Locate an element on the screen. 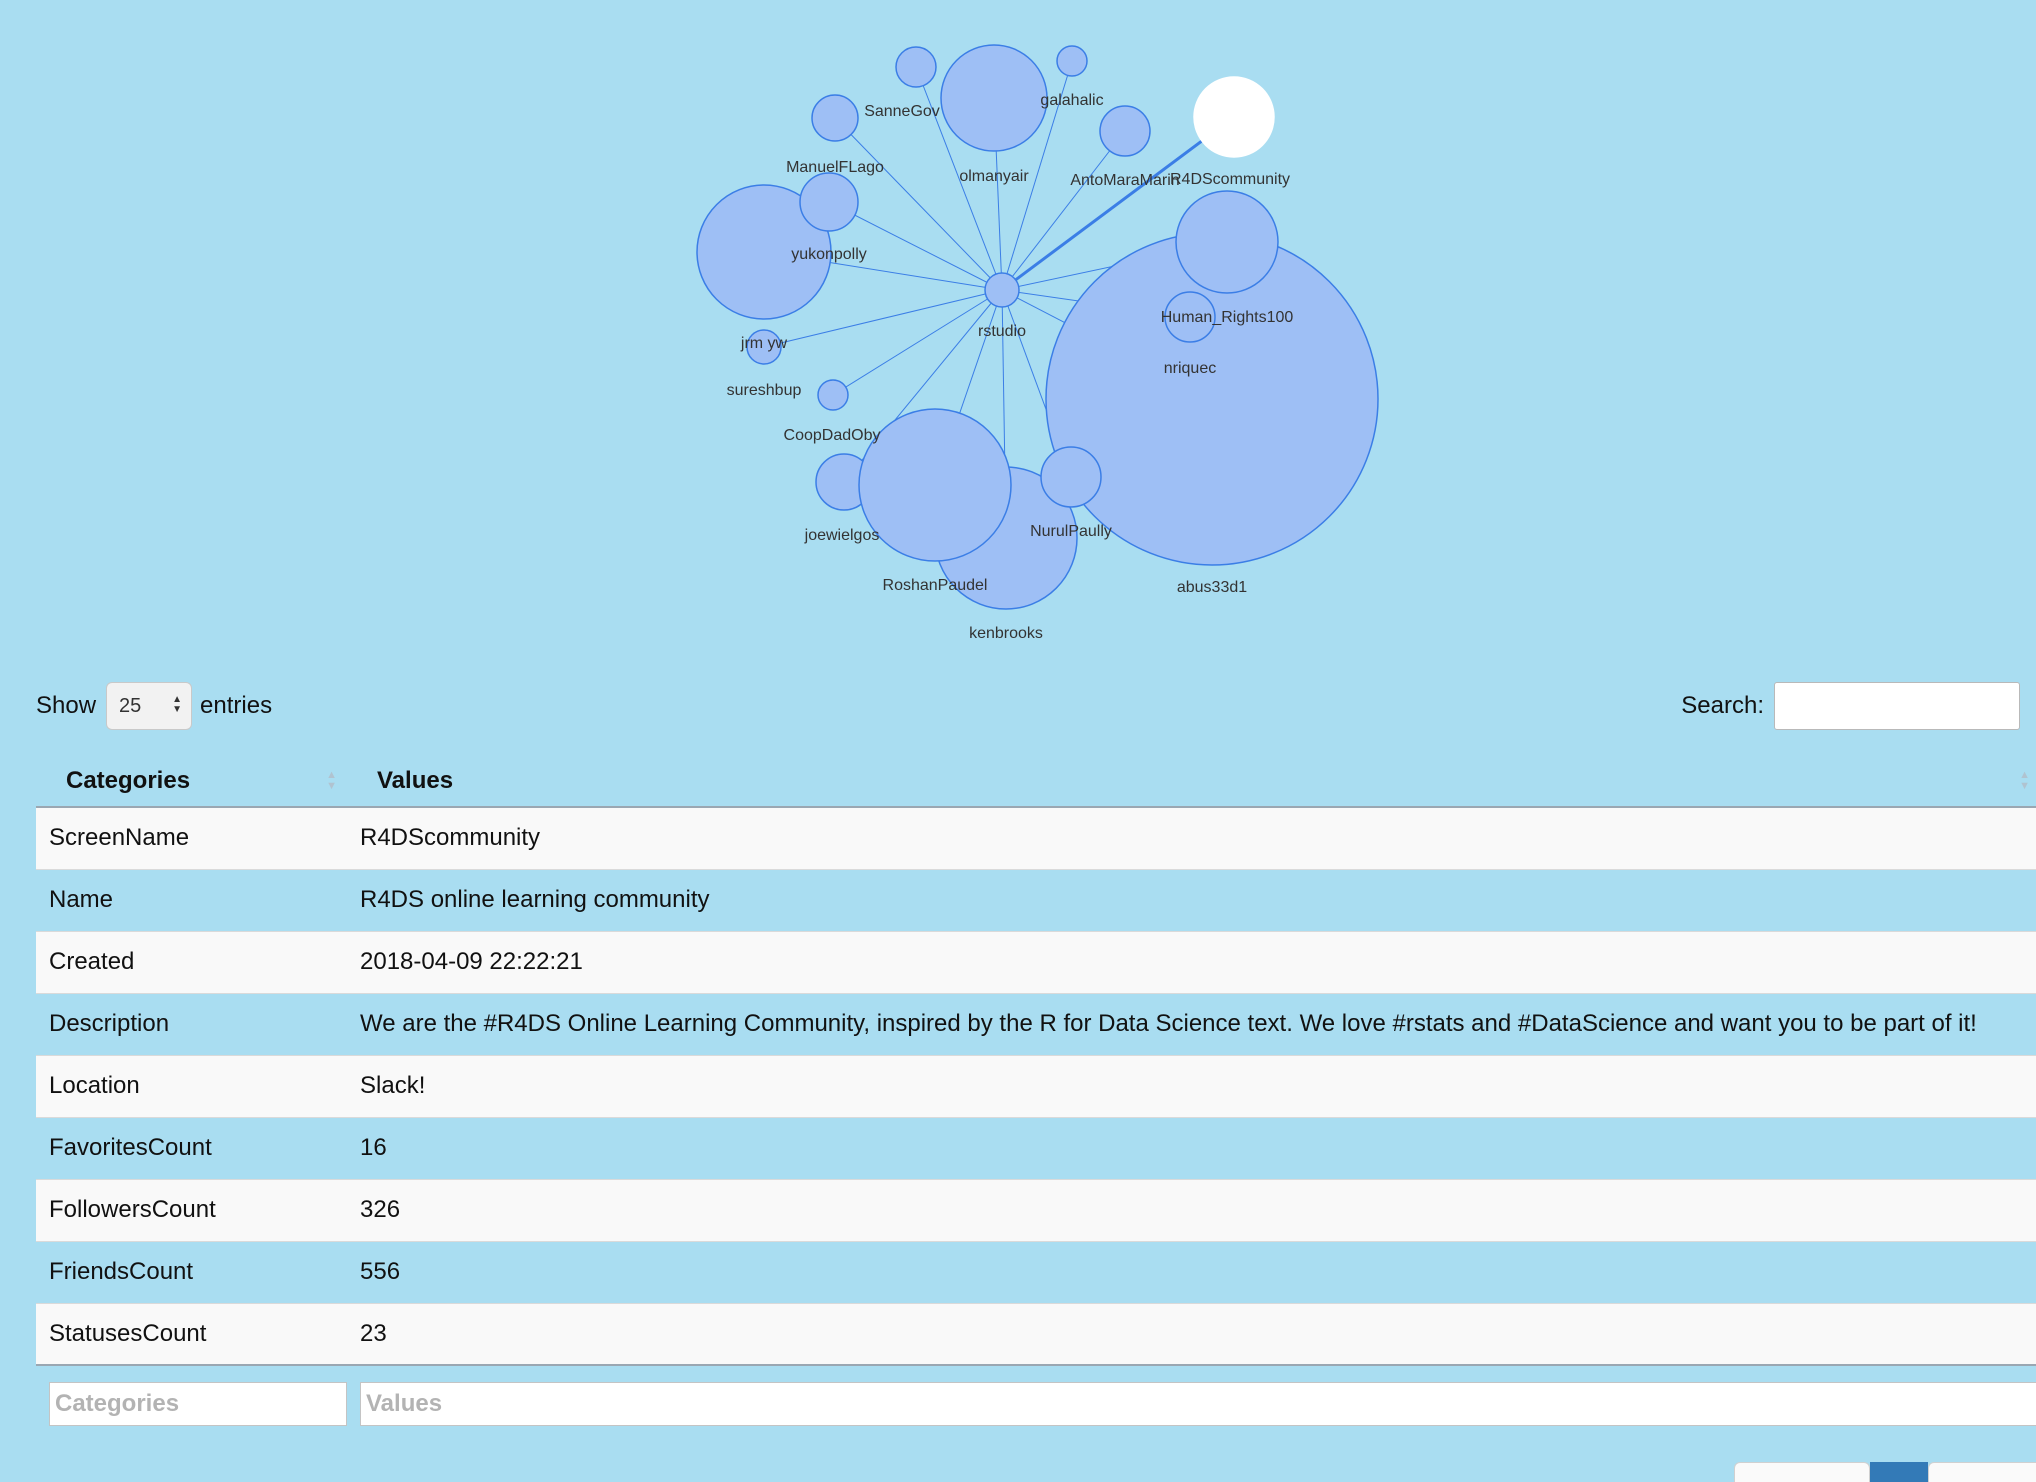 The height and width of the screenshot is (1482, 2036). node-yukonpolly-small is located at coordinates (829, 202).